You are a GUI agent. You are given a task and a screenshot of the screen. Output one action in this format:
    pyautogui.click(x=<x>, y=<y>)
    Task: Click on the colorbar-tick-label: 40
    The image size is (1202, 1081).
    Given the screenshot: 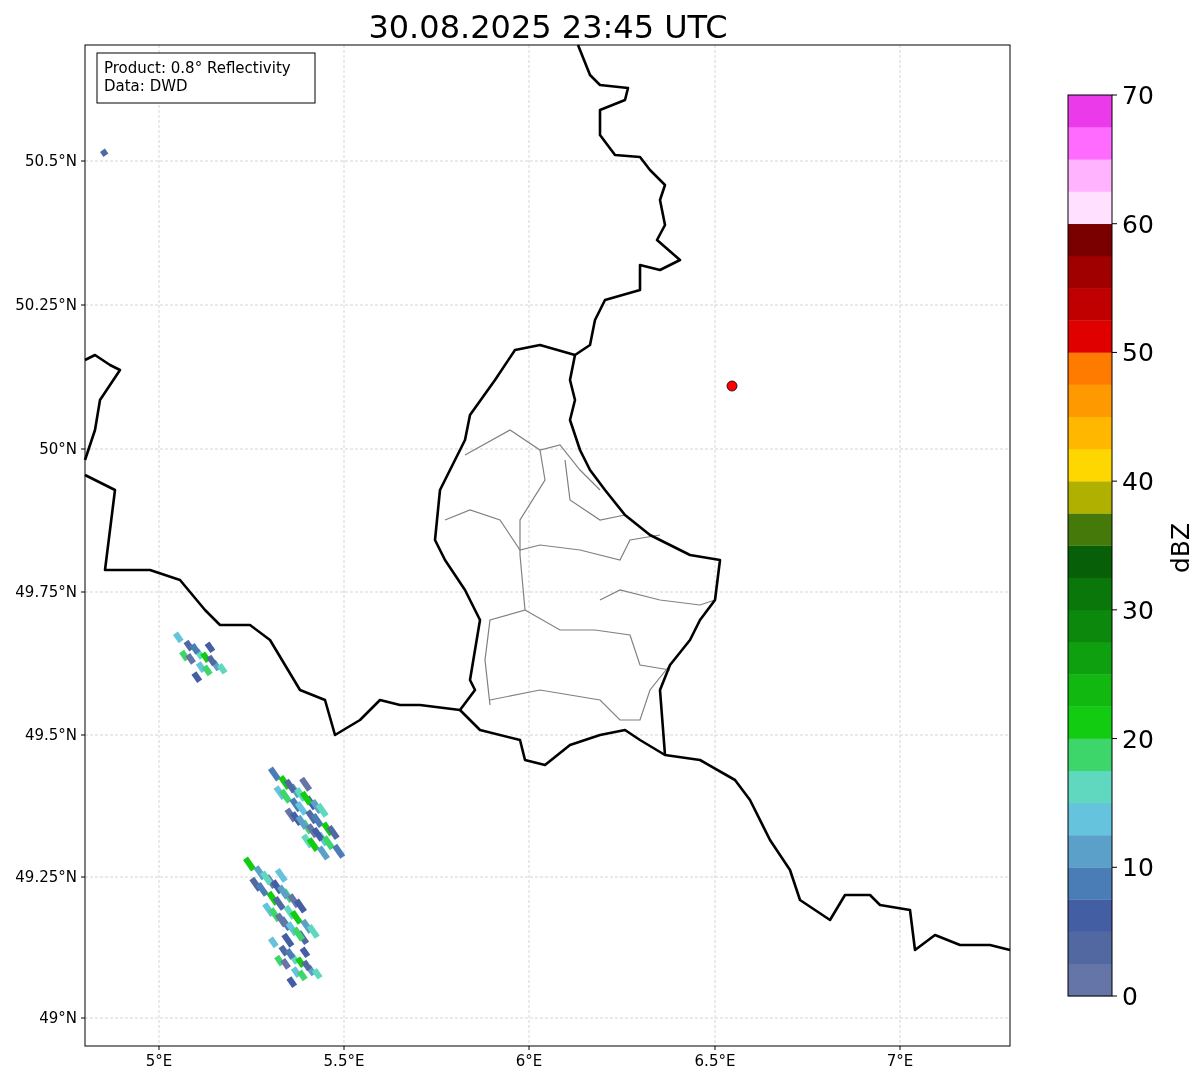 What is the action you would take?
    pyautogui.click(x=1138, y=482)
    